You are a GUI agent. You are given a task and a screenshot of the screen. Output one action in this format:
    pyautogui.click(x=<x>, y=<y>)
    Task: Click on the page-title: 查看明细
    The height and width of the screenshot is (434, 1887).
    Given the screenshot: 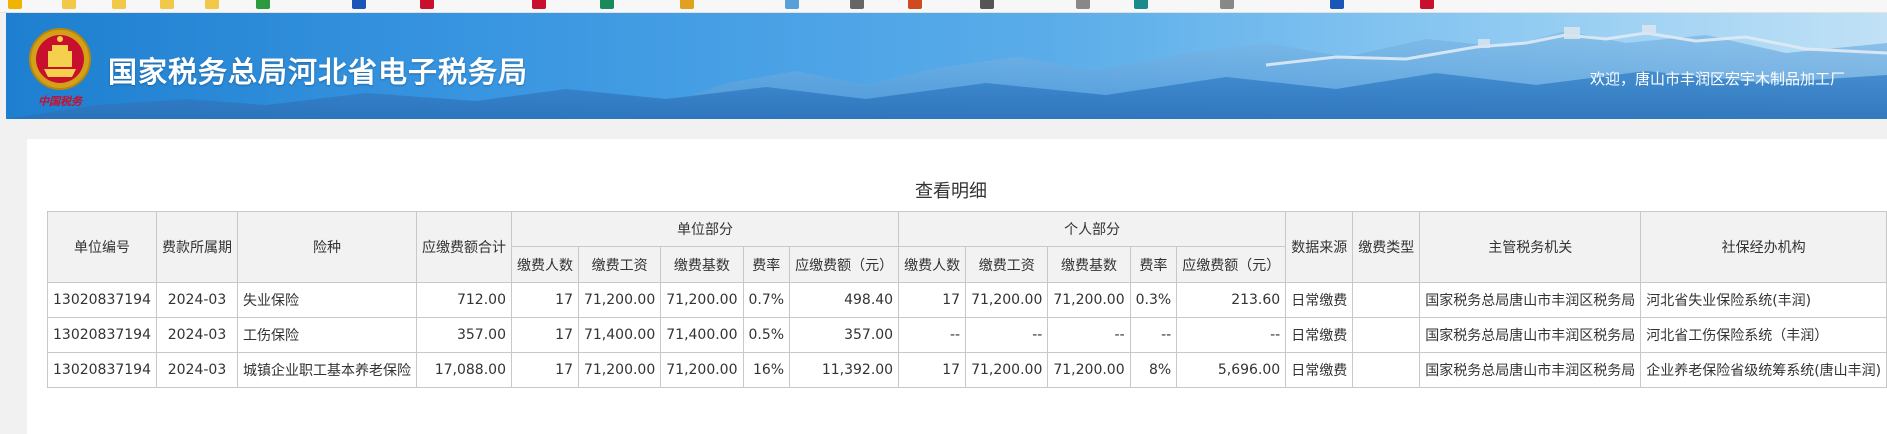 What is the action you would take?
    pyautogui.click(x=951, y=191)
    